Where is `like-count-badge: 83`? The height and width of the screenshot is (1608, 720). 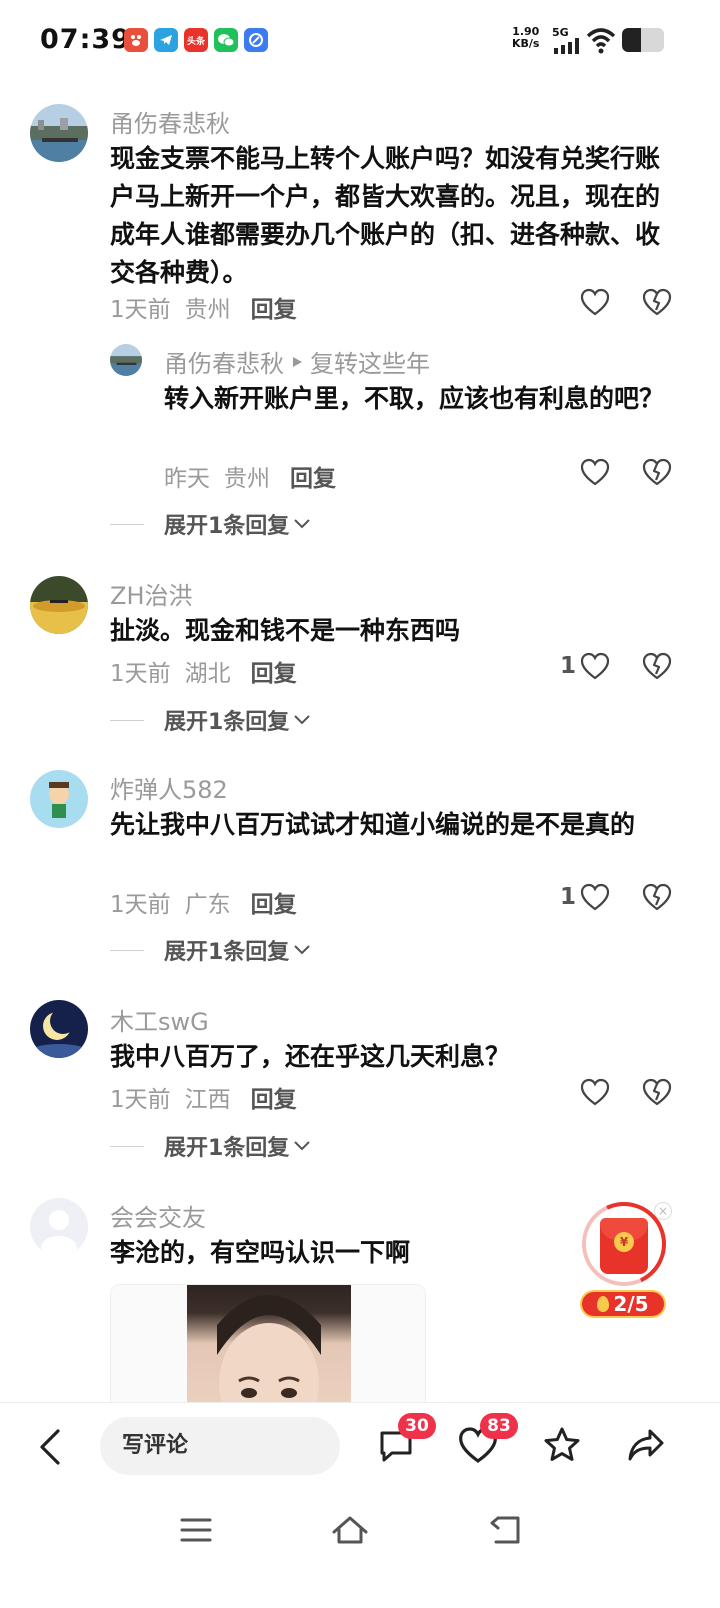
like-count-badge: 83 is located at coordinates (499, 1426).